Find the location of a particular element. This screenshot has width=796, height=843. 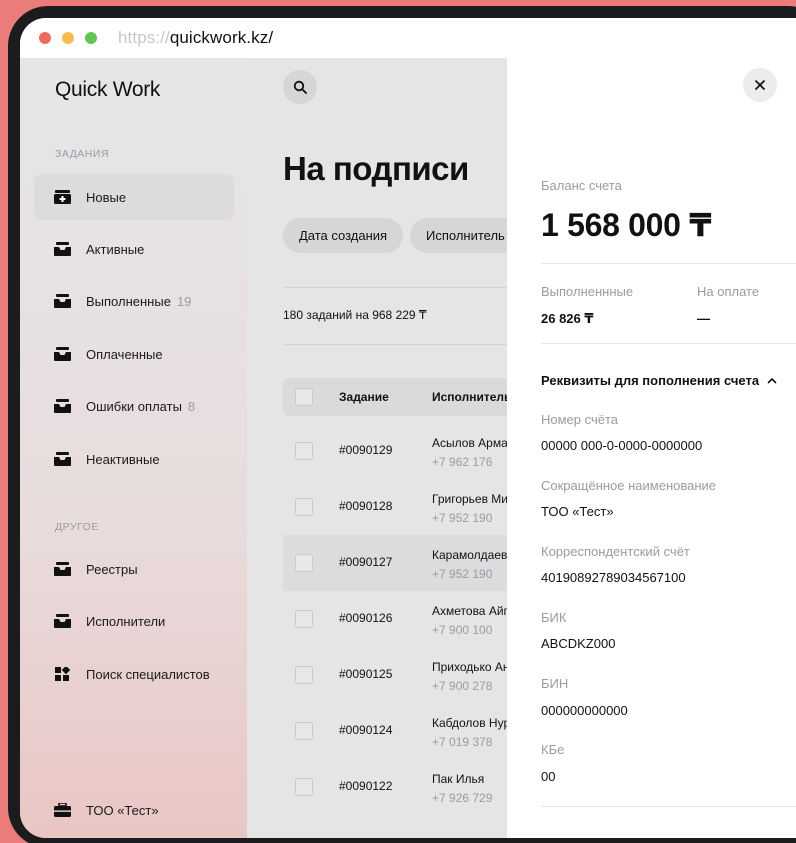

sidebar-item-executors: Исполнители is located at coordinates (134, 621).